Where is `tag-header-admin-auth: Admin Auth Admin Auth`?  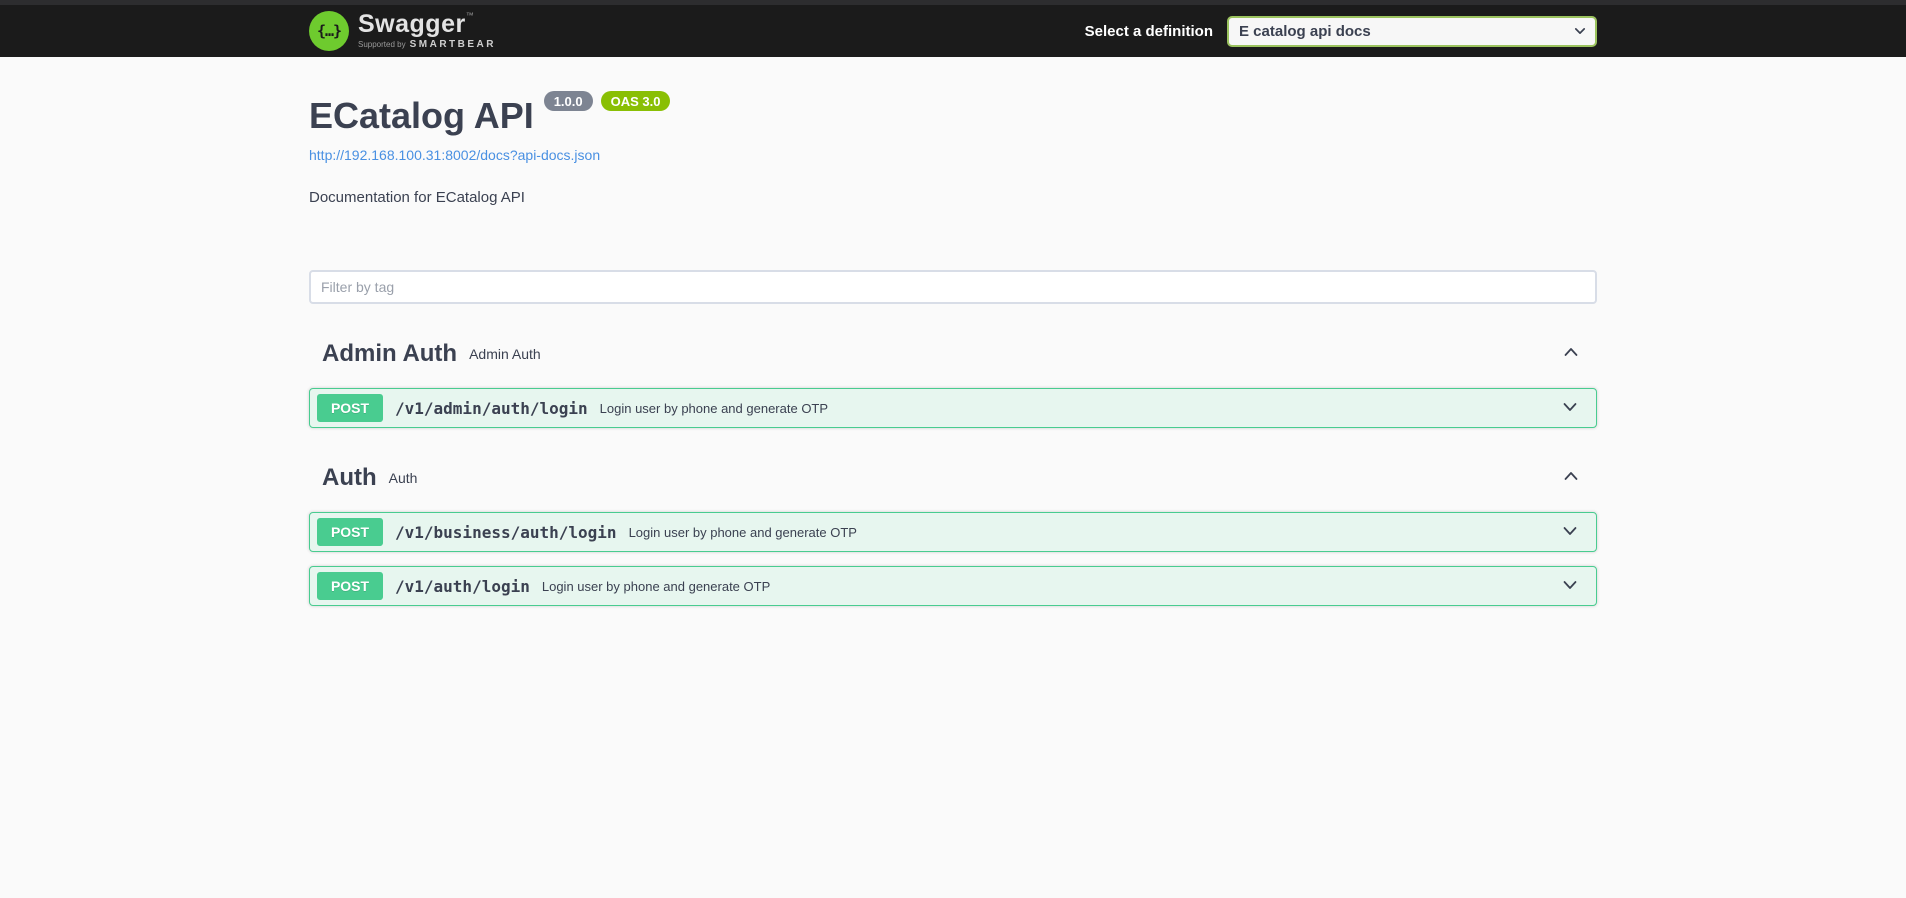
tag-header-admin-auth: Admin Auth Admin Auth is located at coordinates (953, 353).